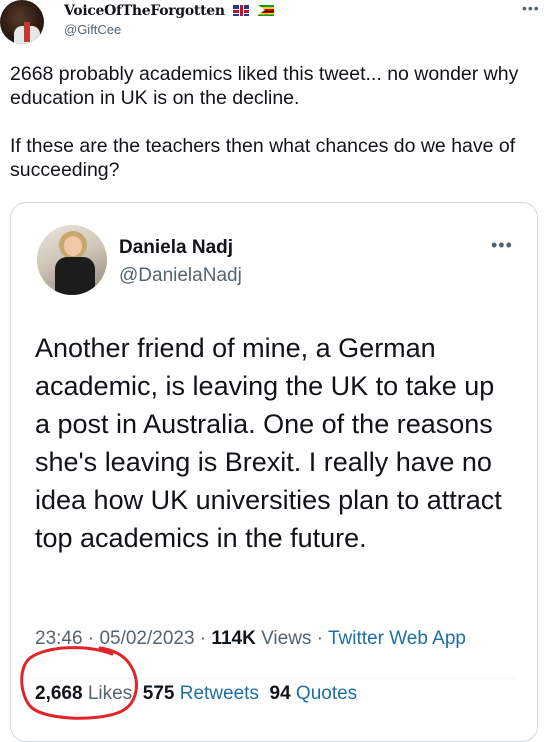  I want to click on author-display-name: VoiceOfTheForgotten, so click(144, 11).